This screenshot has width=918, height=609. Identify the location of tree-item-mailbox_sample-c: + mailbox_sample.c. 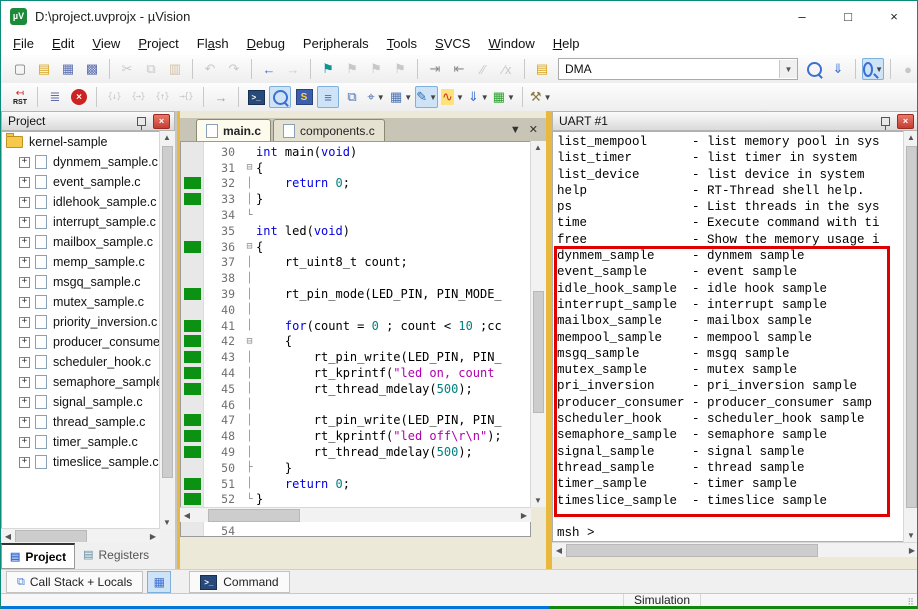
(88, 242).